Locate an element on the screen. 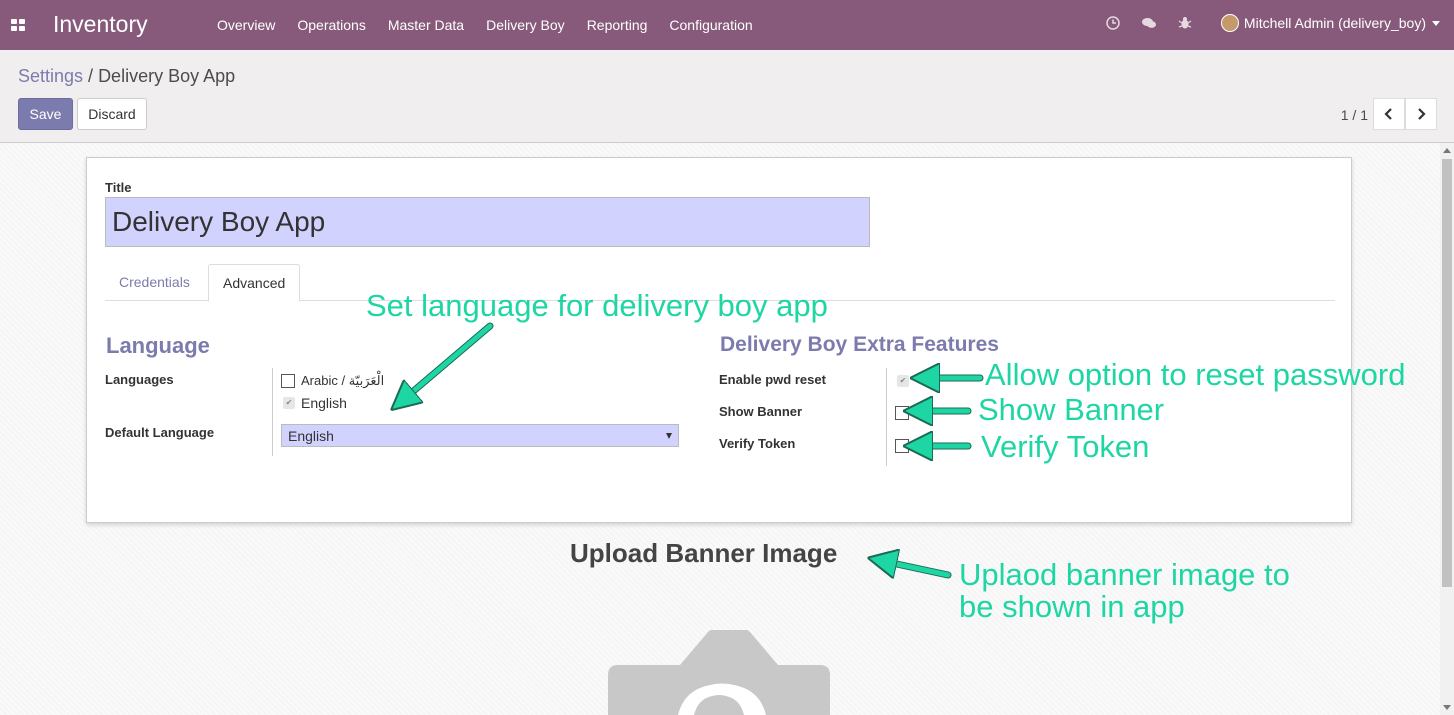  languages-label: Languages is located at coordinates (139, 379).